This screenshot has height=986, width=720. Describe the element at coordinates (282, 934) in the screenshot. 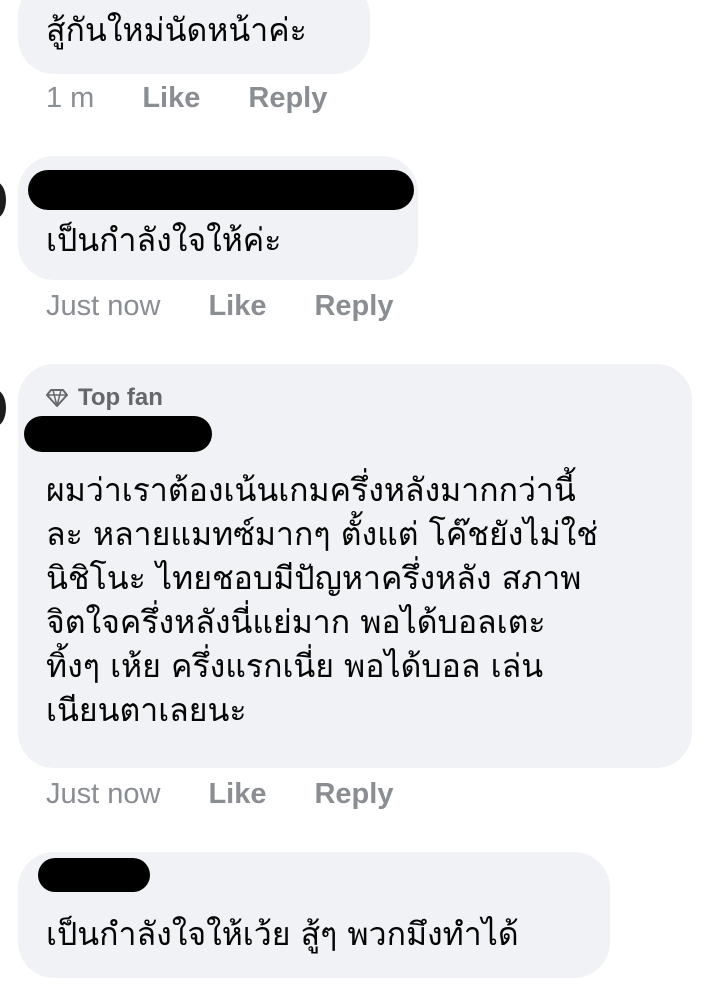

I see `comment-text: เป็นกำลังใจให้เว้ย สู้ๆ พวกมึงทำได้` at that location.